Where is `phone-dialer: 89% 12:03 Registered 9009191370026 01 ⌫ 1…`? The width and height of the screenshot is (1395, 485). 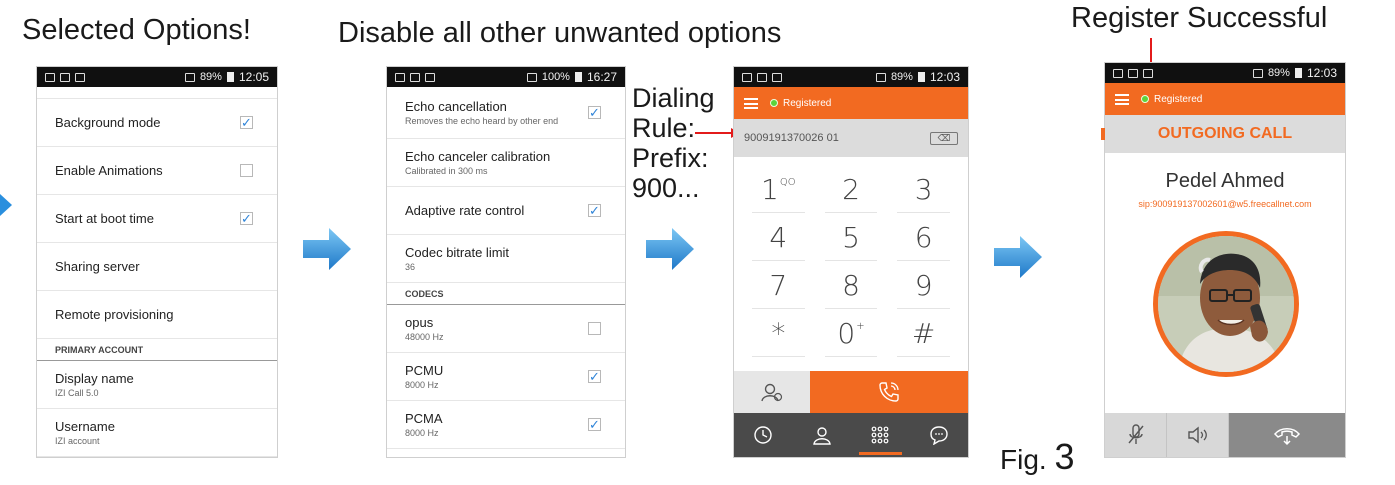
phone-dialer: 89% 12:03 Registered 9009191370026 01 ⌫ 1… is located at coordinates (851, 262).